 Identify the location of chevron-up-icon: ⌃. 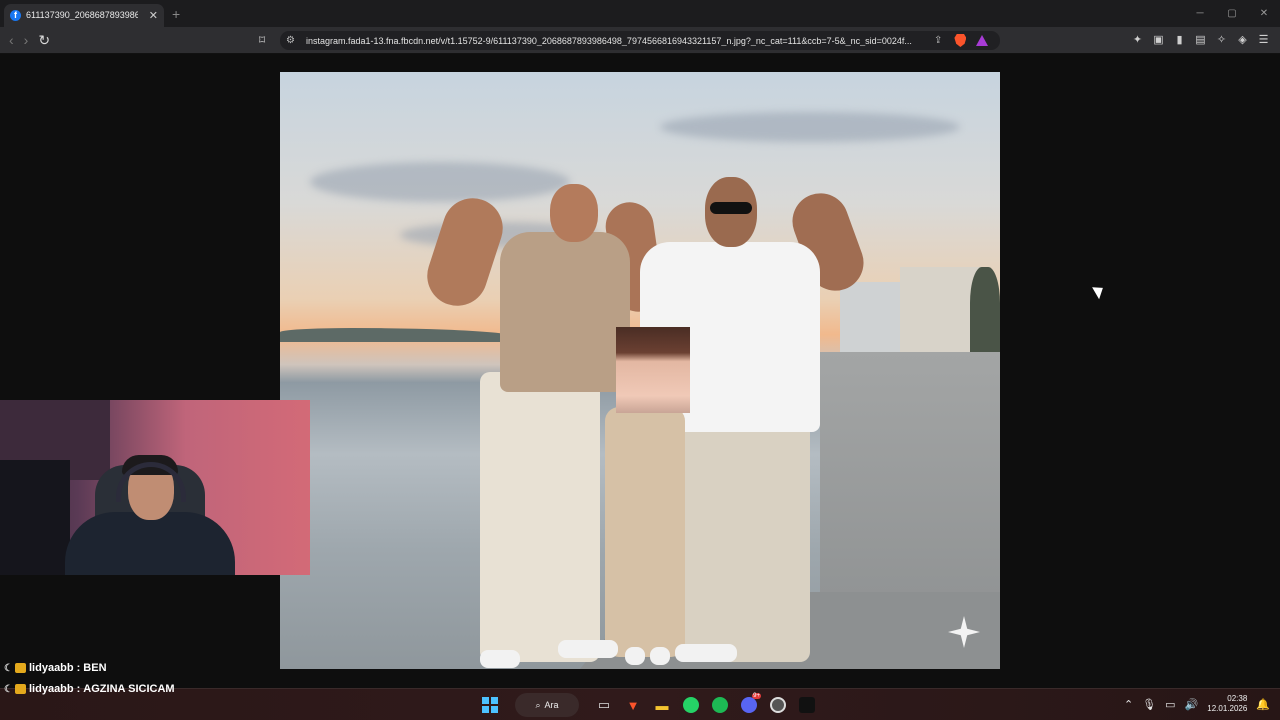
(1128, 704).